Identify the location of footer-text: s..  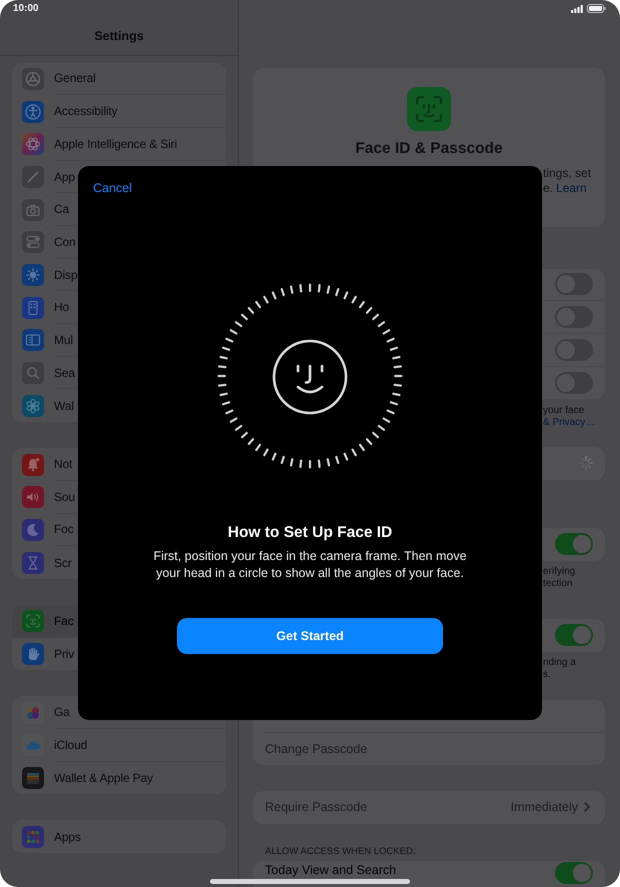
(547, 675).